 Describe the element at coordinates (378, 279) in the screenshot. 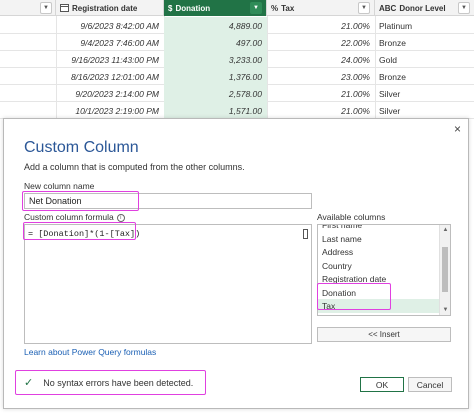

I see `available-column-item: Registration date` at that location.